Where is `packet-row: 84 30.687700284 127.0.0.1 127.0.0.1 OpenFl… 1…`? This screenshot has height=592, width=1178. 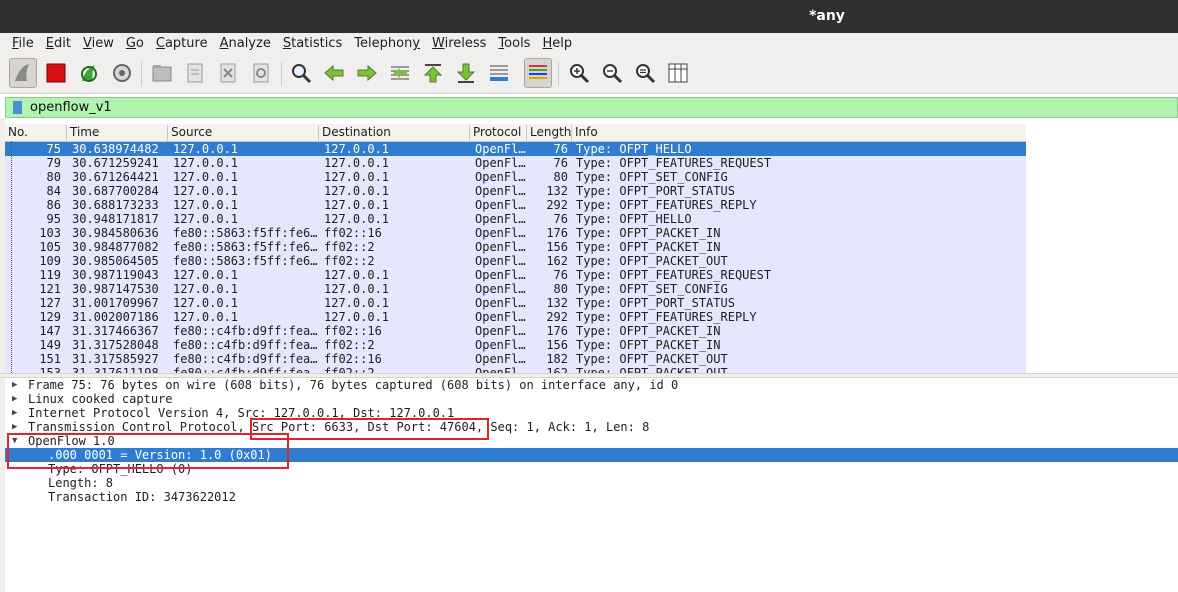 packet-row: 84 30.687700284 127.0.0.1 127.0.0.1 OpenFl… 1… is located at coordinates (515, 191).